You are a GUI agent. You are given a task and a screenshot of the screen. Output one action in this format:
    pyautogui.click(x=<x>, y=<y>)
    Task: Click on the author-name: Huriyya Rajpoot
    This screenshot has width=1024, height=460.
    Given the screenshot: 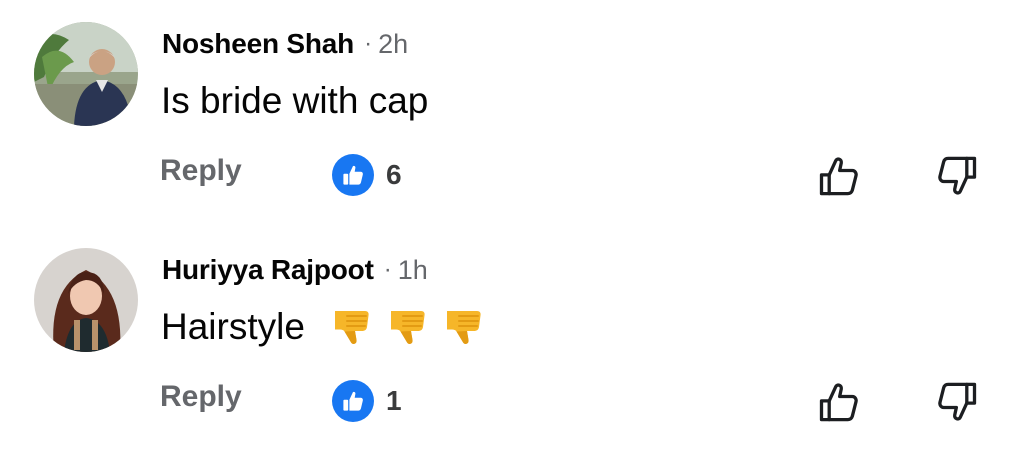 What is the action you would take?
    pyautogui.click(x=268, y=270)
    